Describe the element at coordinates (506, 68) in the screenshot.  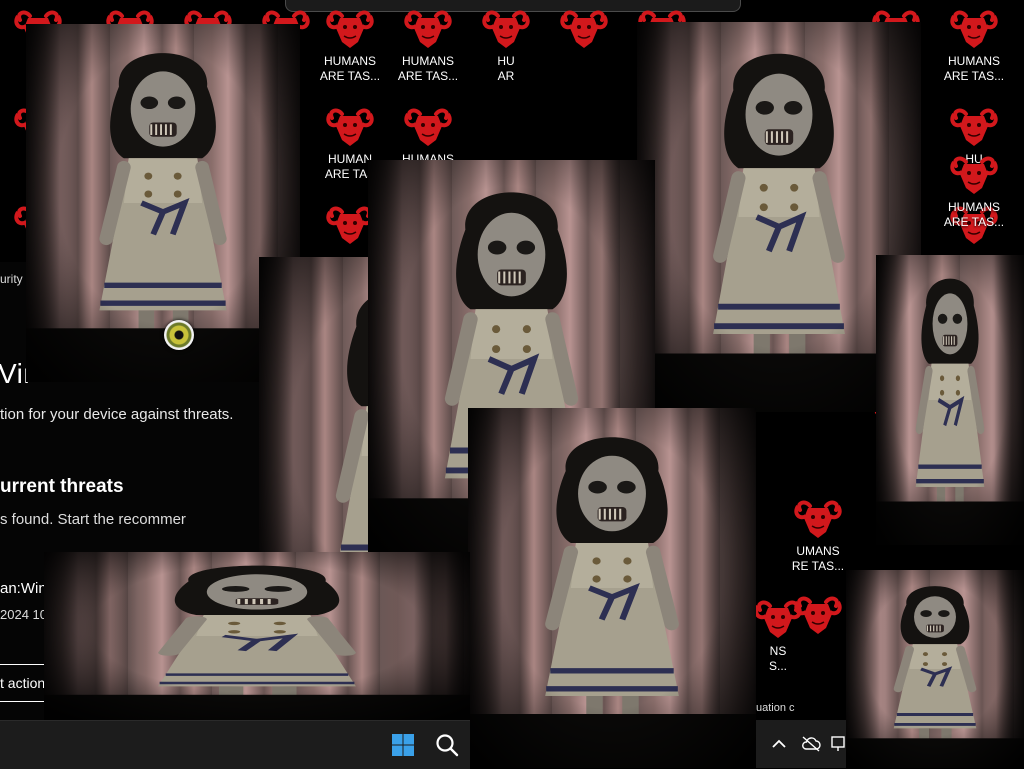
I see `desktop-icon-label: HU AR` at that location.